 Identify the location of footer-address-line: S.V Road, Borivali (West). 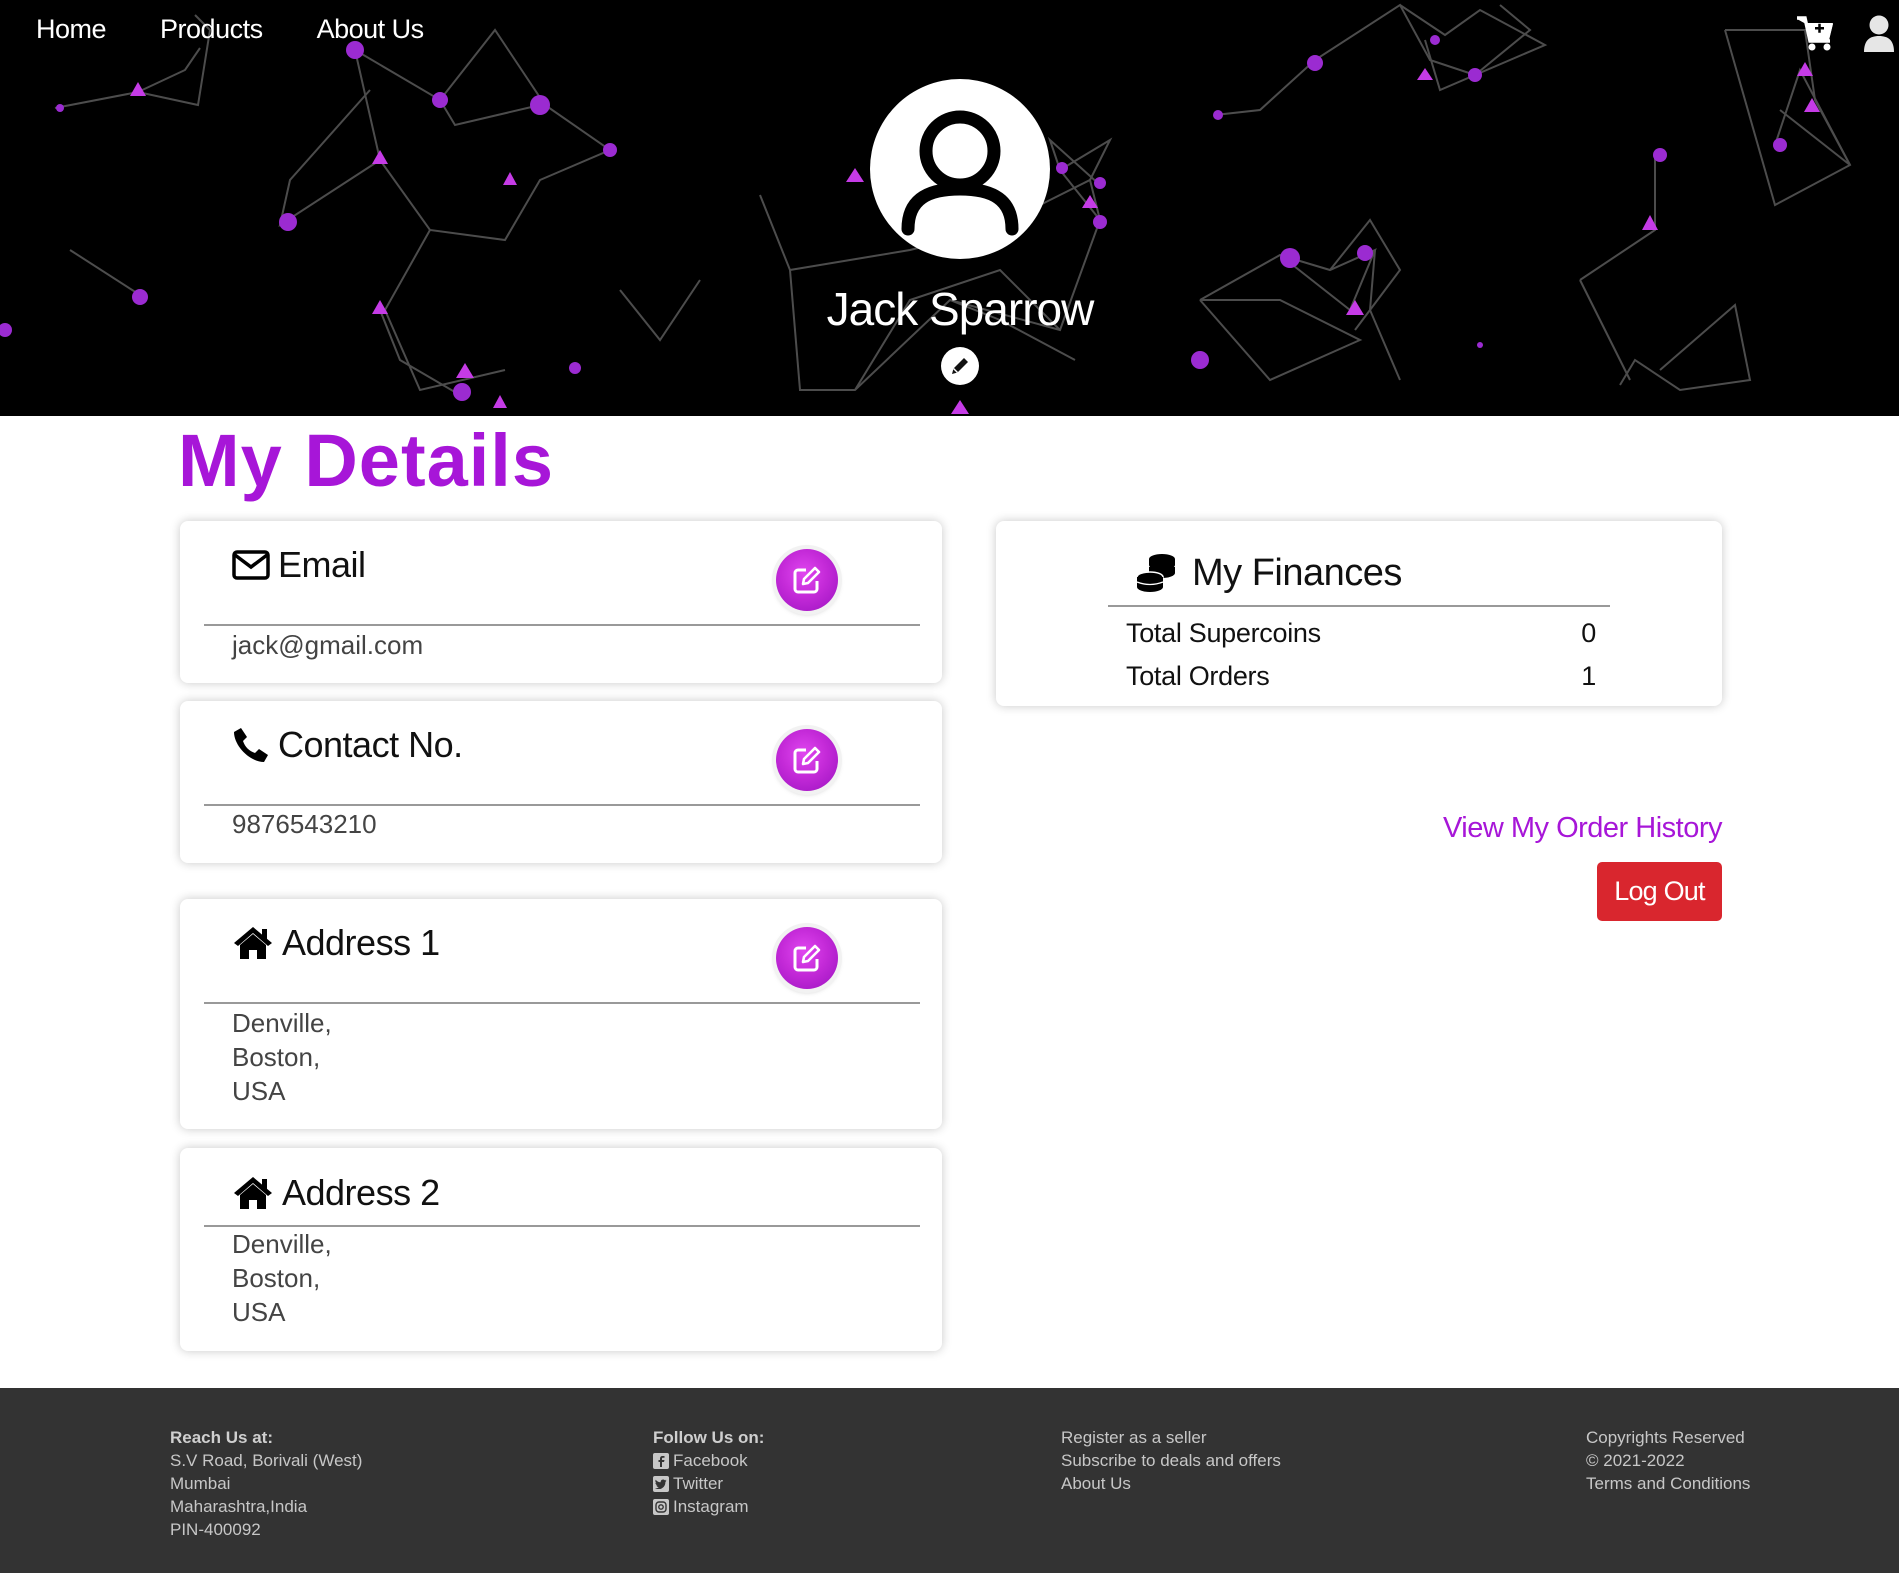
(266, 1460).